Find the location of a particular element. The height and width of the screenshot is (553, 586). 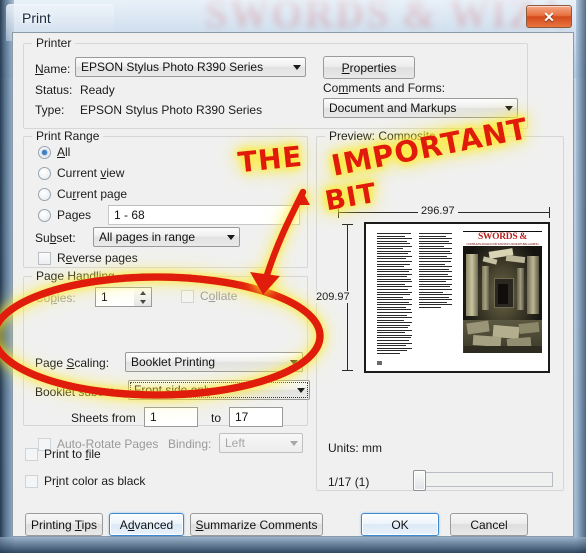

close-icon: ✕ is located at coordinates (549, 16).